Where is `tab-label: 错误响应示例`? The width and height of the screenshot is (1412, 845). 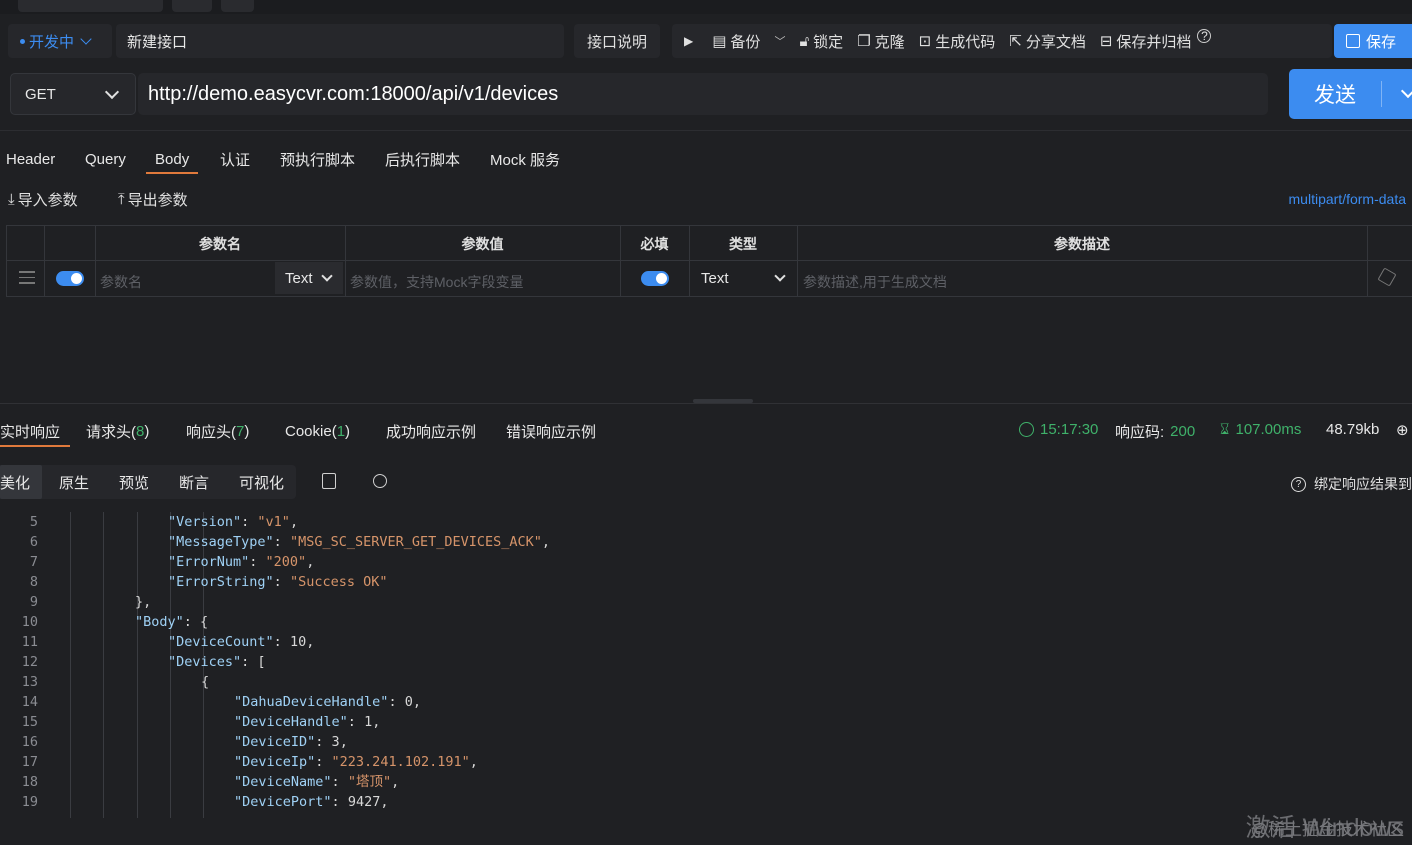
tab-label: 错误响应示例 is located at coordinates (551, 432).